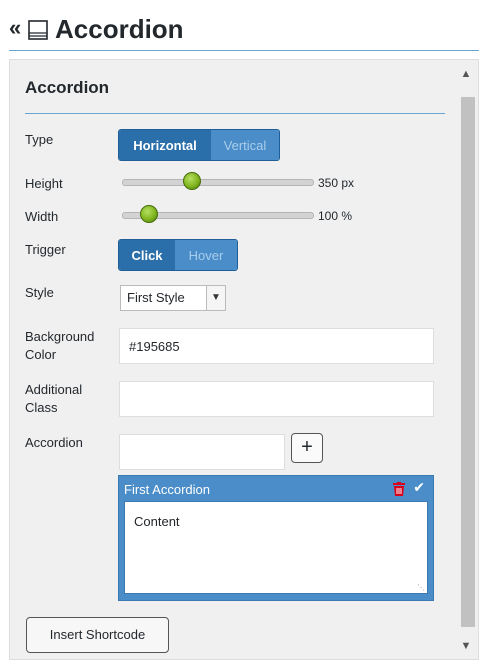  I want to click on accordion-title-input, so click(202, 452).